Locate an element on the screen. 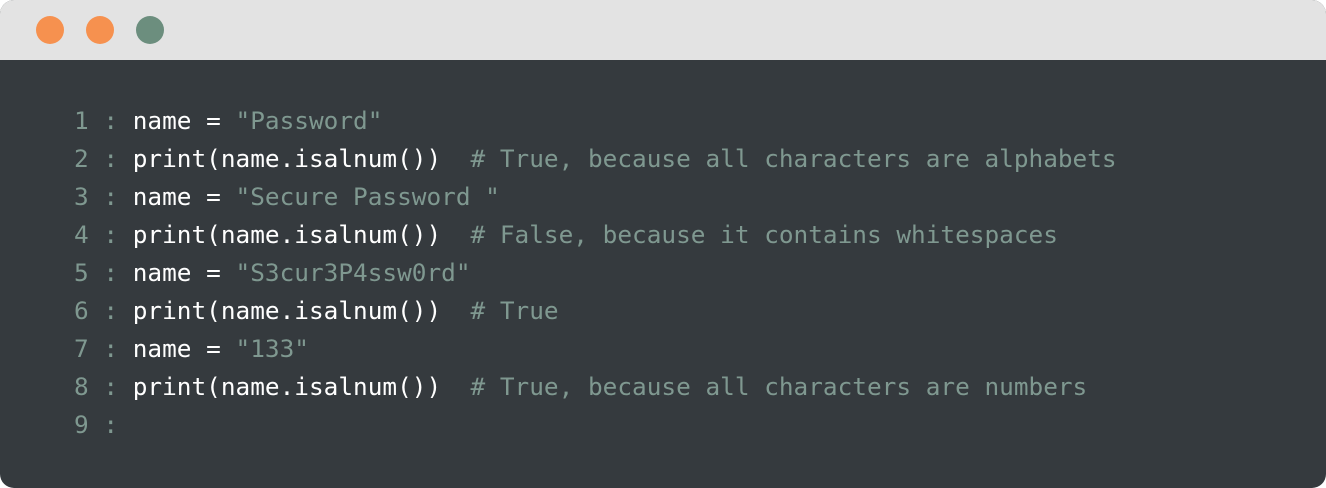  code-line: 5 : name = "S3cur3P4ssw0rd" is located at coordinates (272, 273).